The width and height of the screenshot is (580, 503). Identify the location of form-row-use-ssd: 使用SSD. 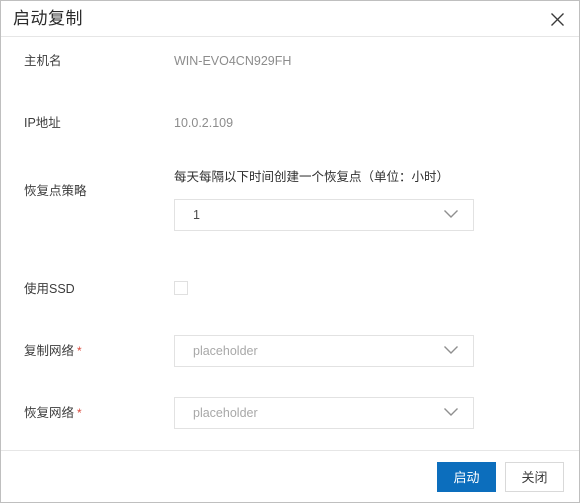
(290, 289).